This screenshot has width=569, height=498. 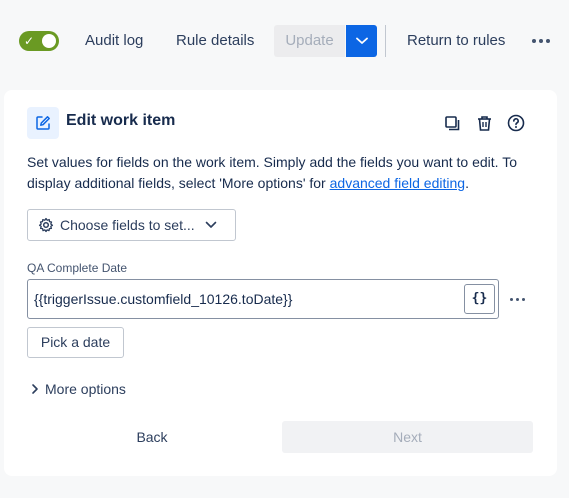 I want to click on next-button: Next, so click(x=407, y=437).